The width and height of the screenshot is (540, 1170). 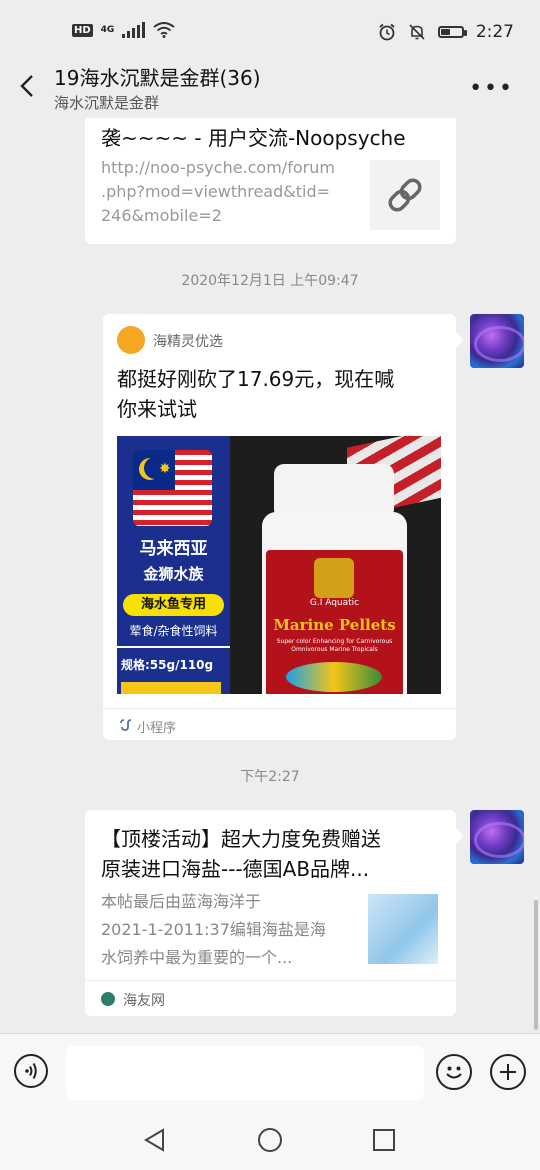 I want to click on wifi-icon, so click(x=164, y=30).